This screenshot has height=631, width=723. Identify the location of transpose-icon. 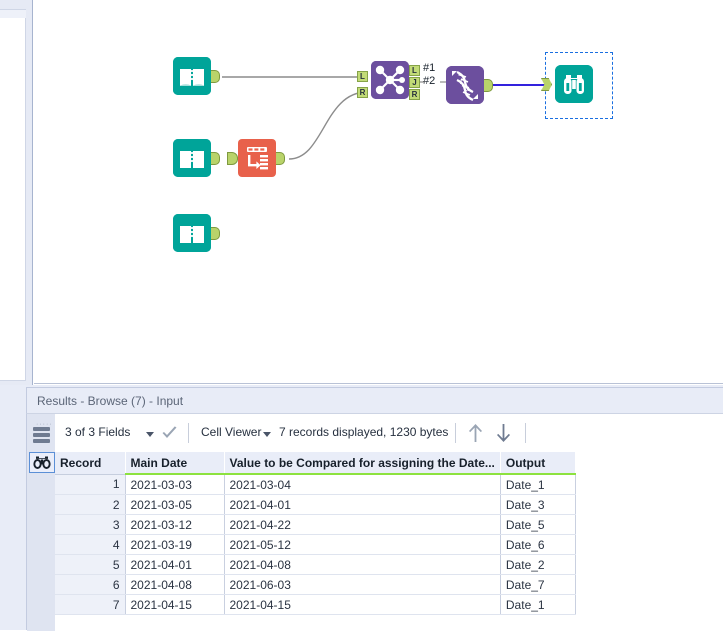
(257, 158).